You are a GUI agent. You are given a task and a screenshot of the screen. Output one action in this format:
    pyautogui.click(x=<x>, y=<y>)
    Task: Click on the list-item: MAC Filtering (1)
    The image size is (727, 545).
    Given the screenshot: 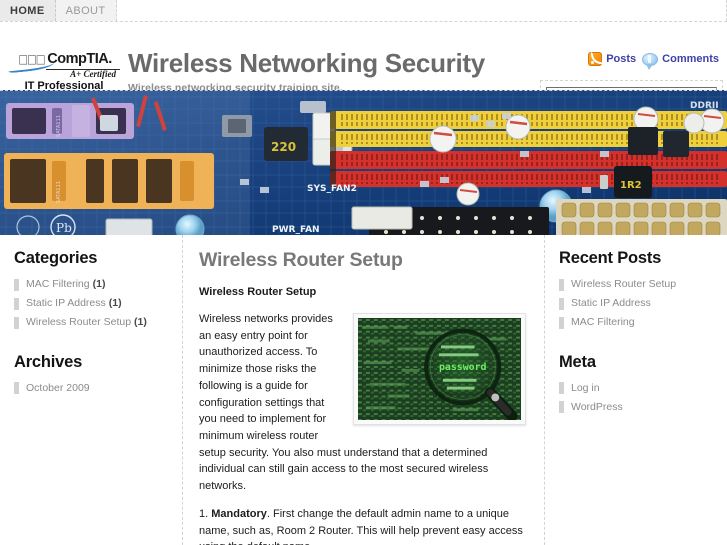 What is the action you would take?
    pyautogui.click(x=93, y=284)
    